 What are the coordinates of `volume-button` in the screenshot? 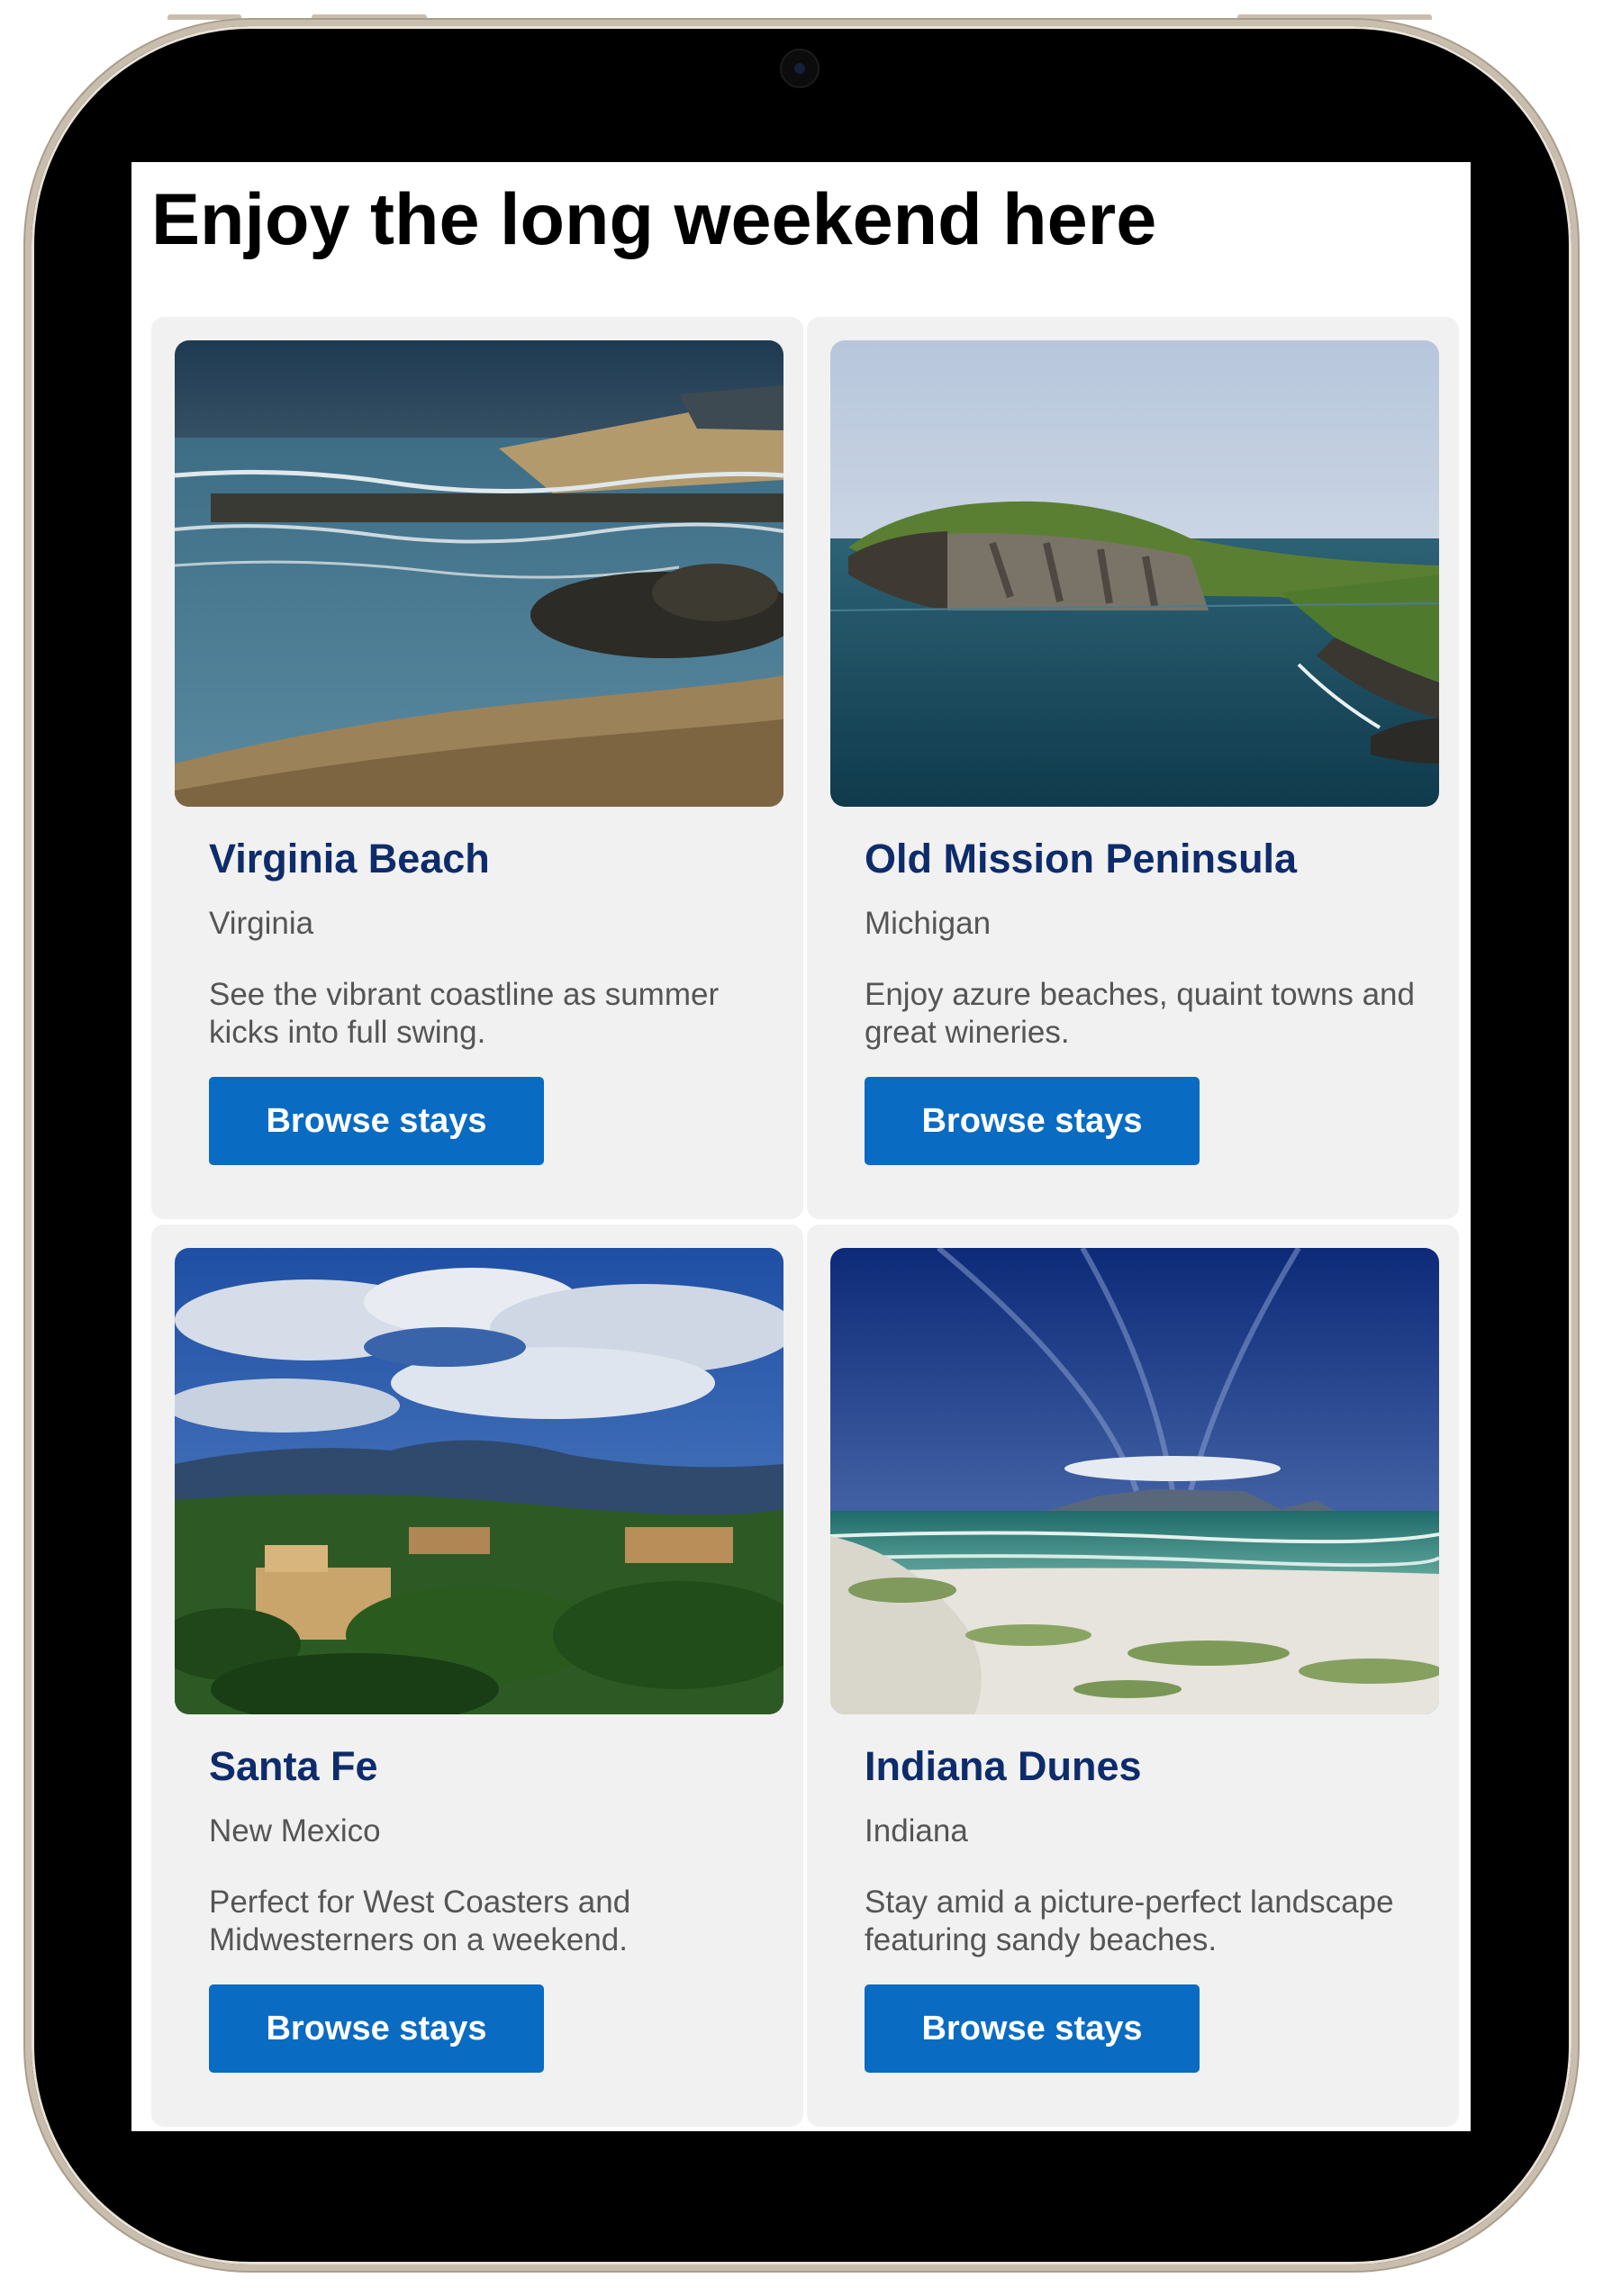 It's located at (204, 17).